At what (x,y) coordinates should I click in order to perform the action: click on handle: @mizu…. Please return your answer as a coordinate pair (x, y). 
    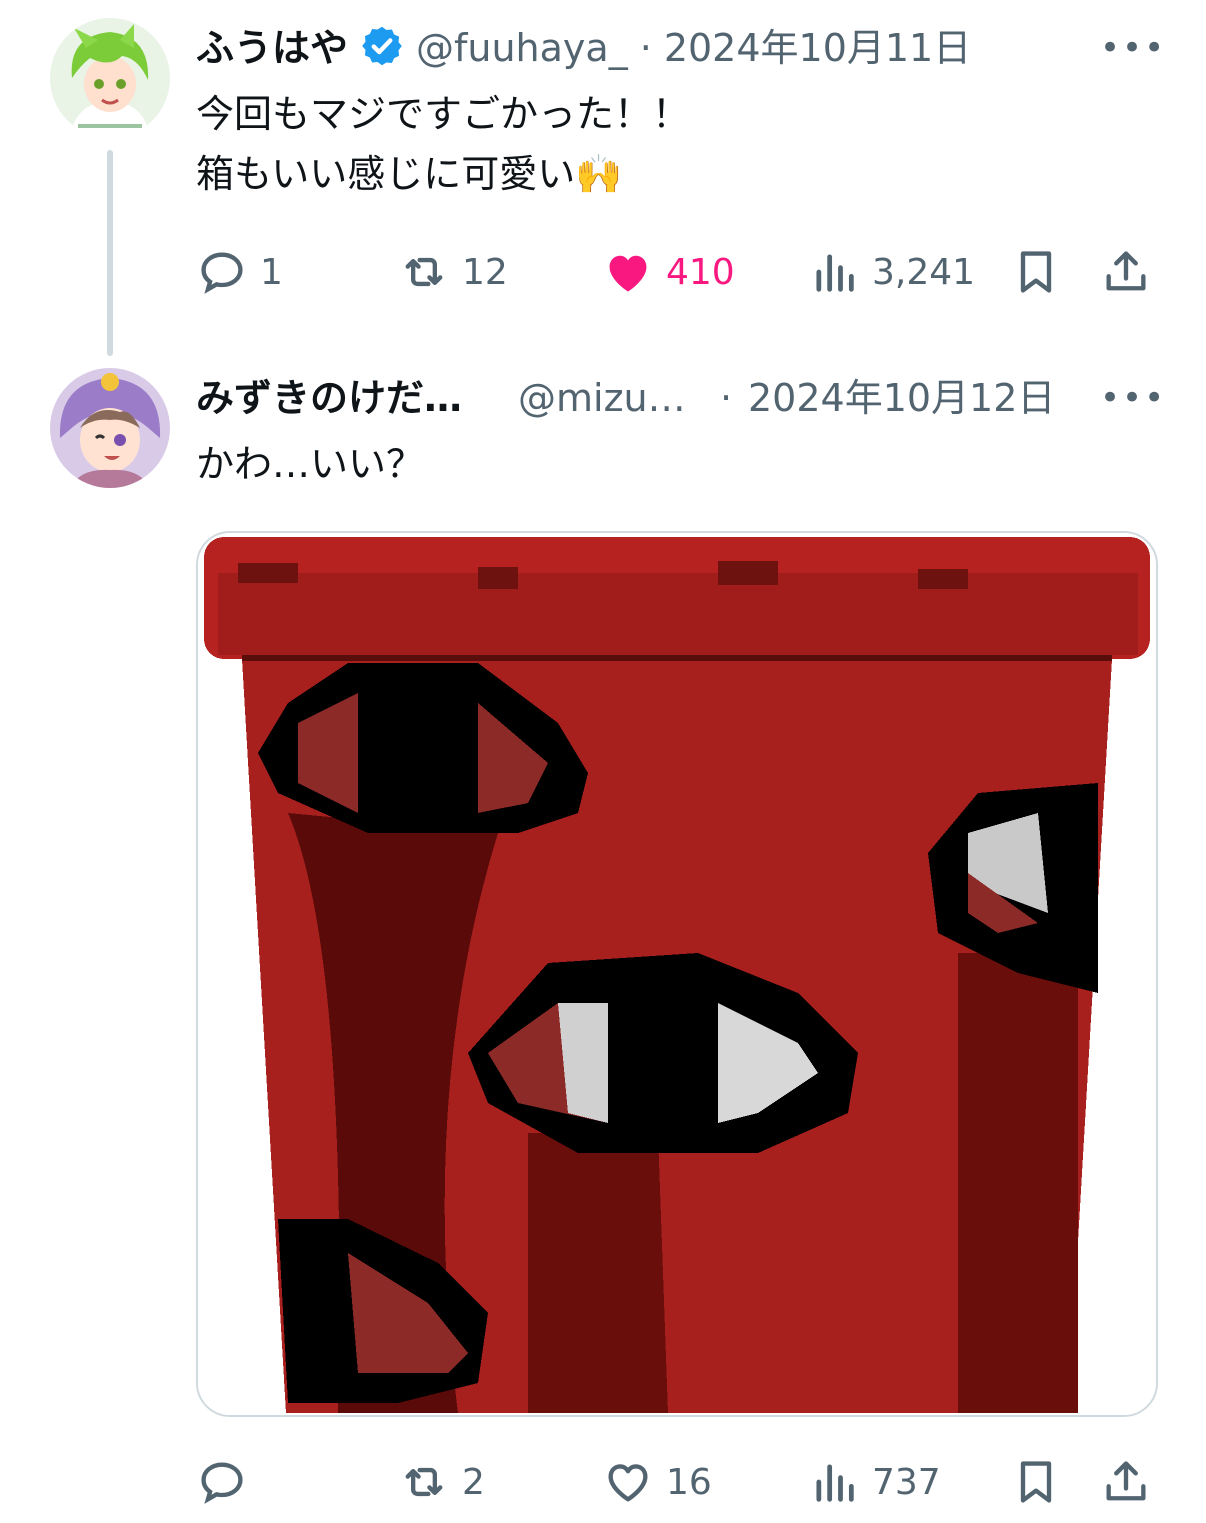
    Looking at the image, I should click on (602, 398).